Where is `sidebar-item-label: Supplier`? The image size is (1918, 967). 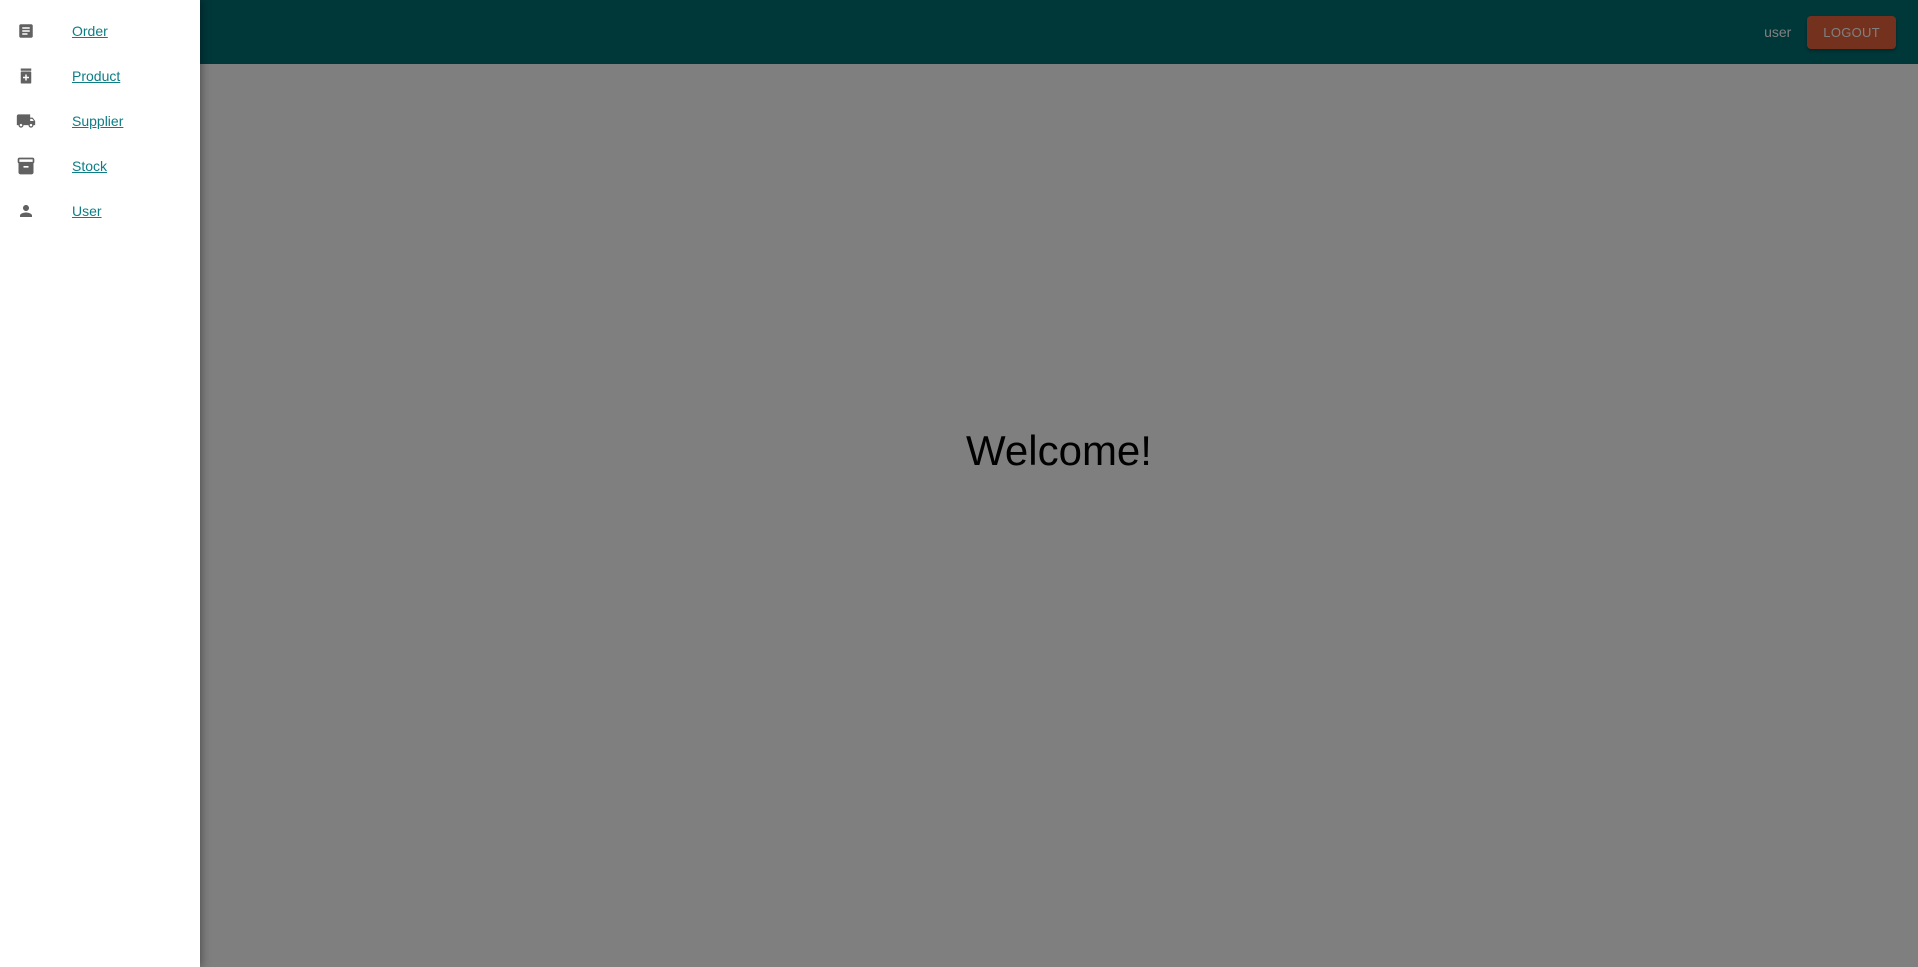
sidebar-item-label: Supplier is located at coordinates (97, 121).